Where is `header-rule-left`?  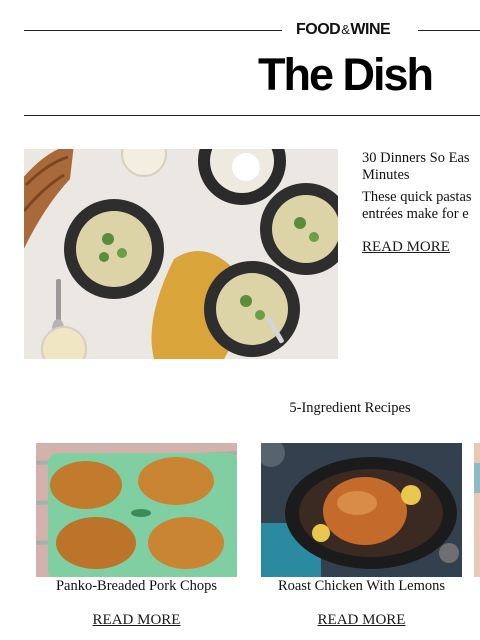
header-rule-left is located at coordinates (153, 30).